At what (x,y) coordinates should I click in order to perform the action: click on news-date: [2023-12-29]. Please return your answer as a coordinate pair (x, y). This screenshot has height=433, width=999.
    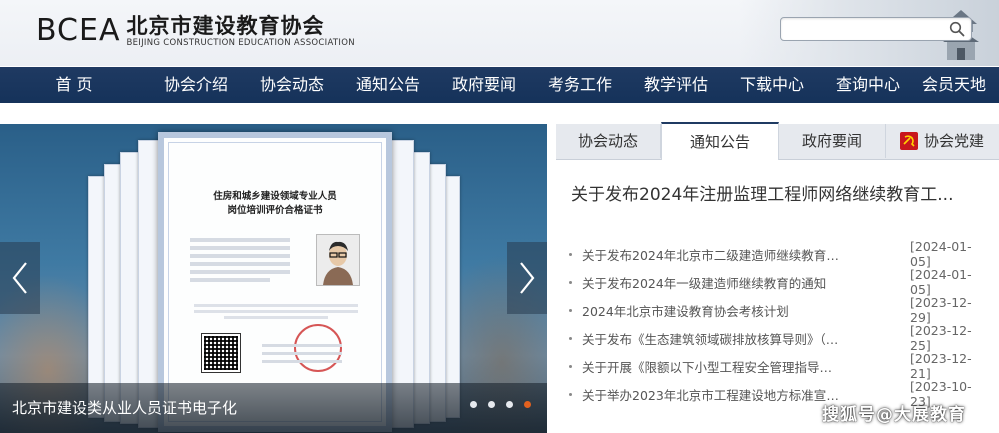
    Looking at the image, I should click on (941, 310).